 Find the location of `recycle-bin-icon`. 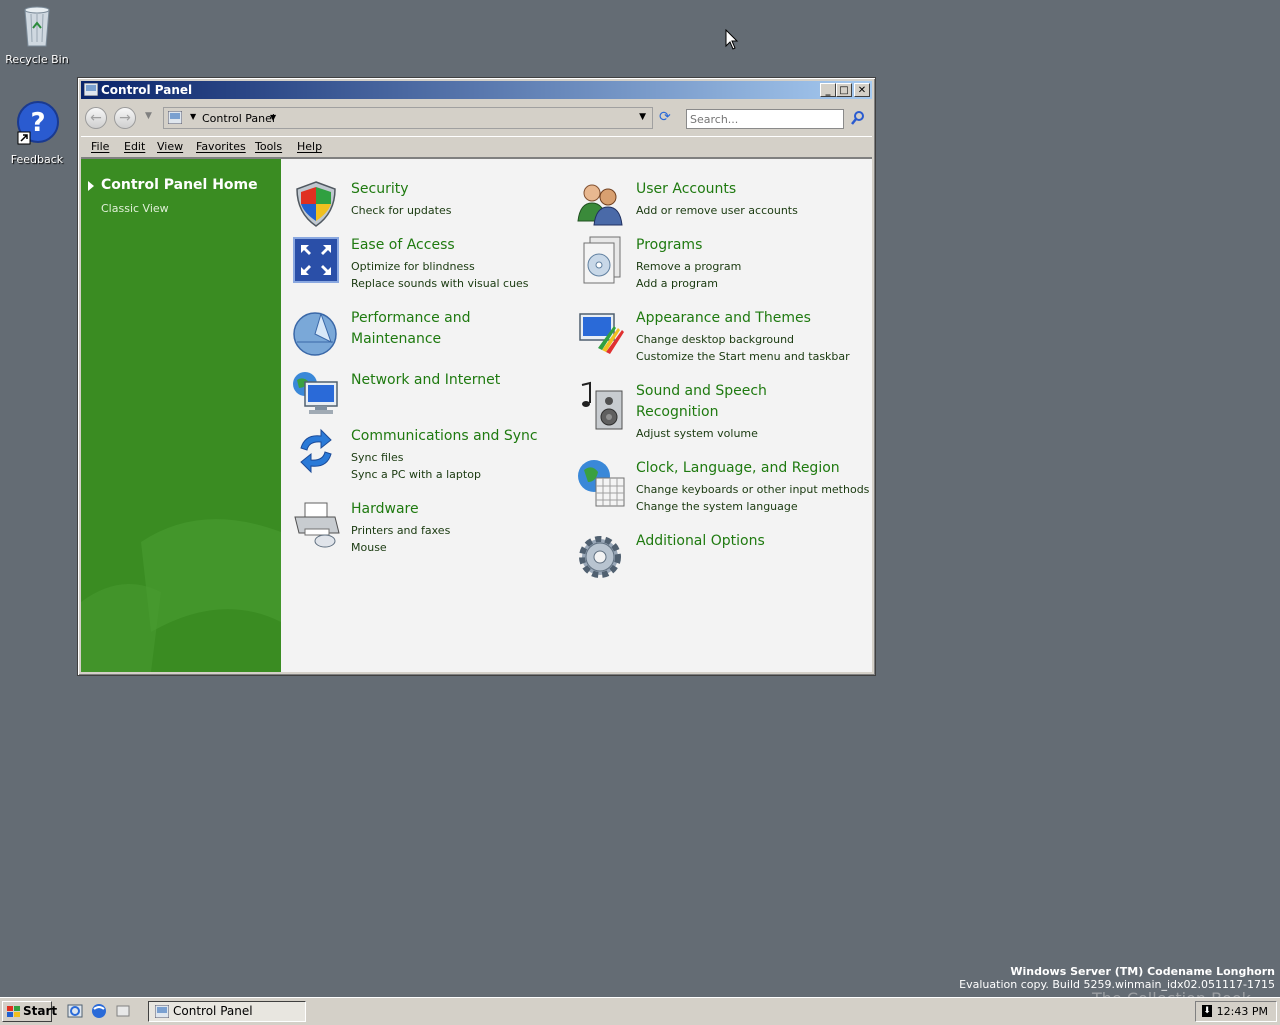

recycle-bin-icon is located at coordinates (37, 26).